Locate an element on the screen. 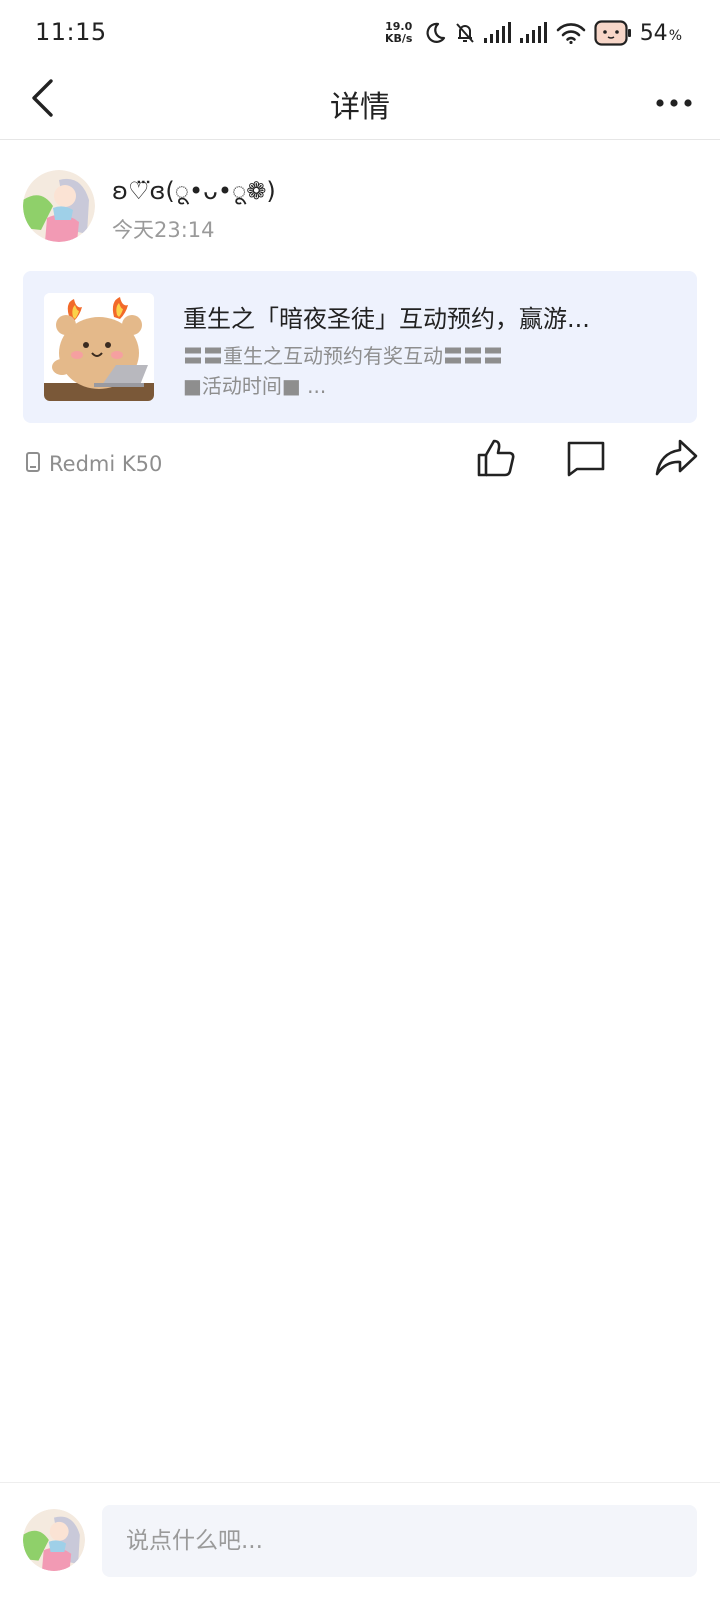  status-icons: 19.0 KB/s 54% is located at coordinates (532, 33).